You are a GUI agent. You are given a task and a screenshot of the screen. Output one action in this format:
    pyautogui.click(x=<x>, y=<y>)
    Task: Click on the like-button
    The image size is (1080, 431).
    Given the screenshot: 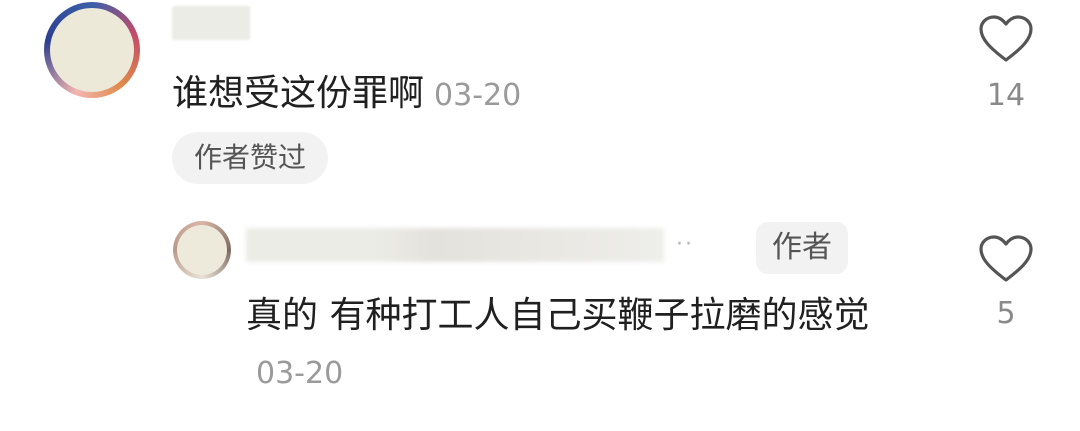 What is the action you would take?
    pyautogui.click(x=1006, y=39)
    